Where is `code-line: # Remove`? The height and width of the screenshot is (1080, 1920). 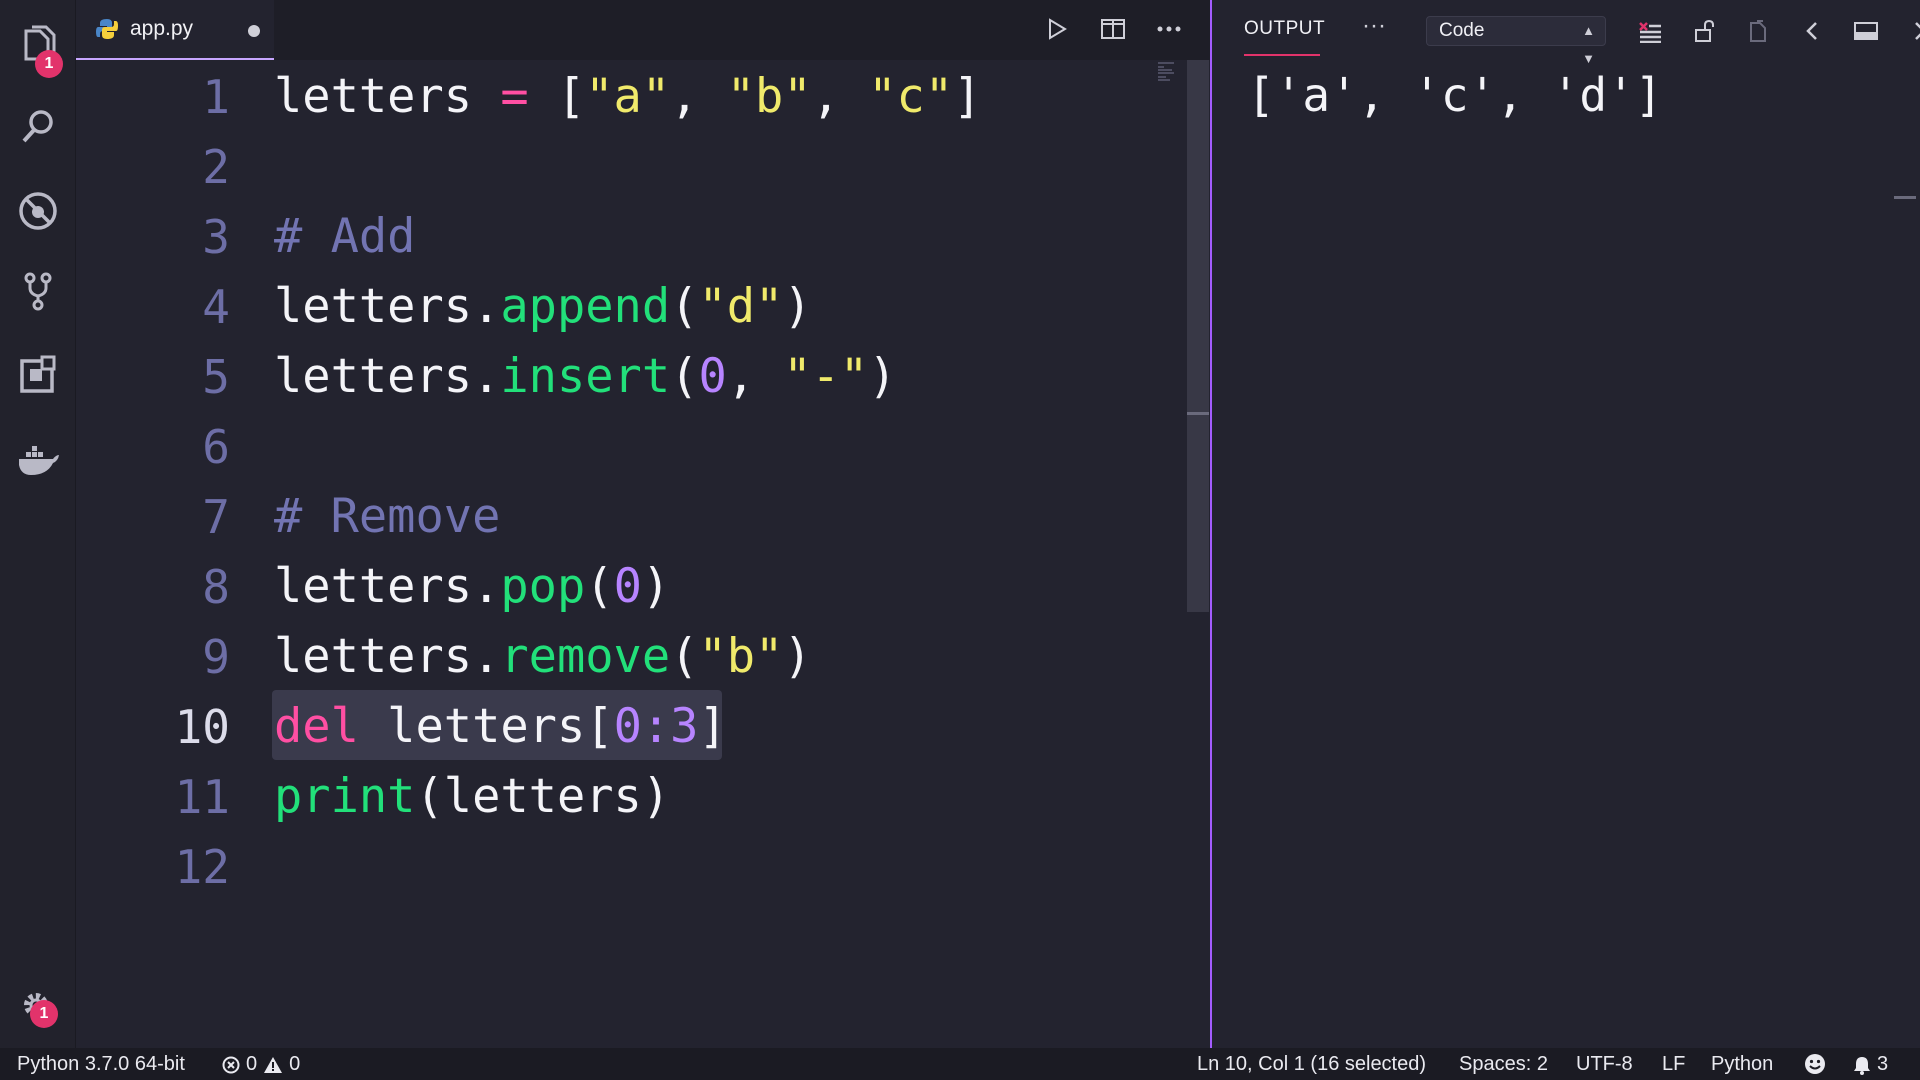 code-line: # Remove is located at coordinates (387, 517).